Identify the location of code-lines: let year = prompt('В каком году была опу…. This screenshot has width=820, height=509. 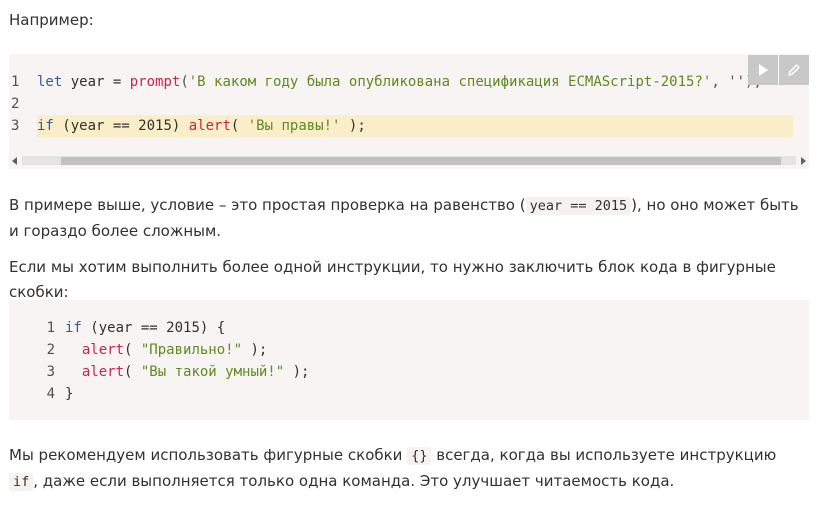
(415, 104).